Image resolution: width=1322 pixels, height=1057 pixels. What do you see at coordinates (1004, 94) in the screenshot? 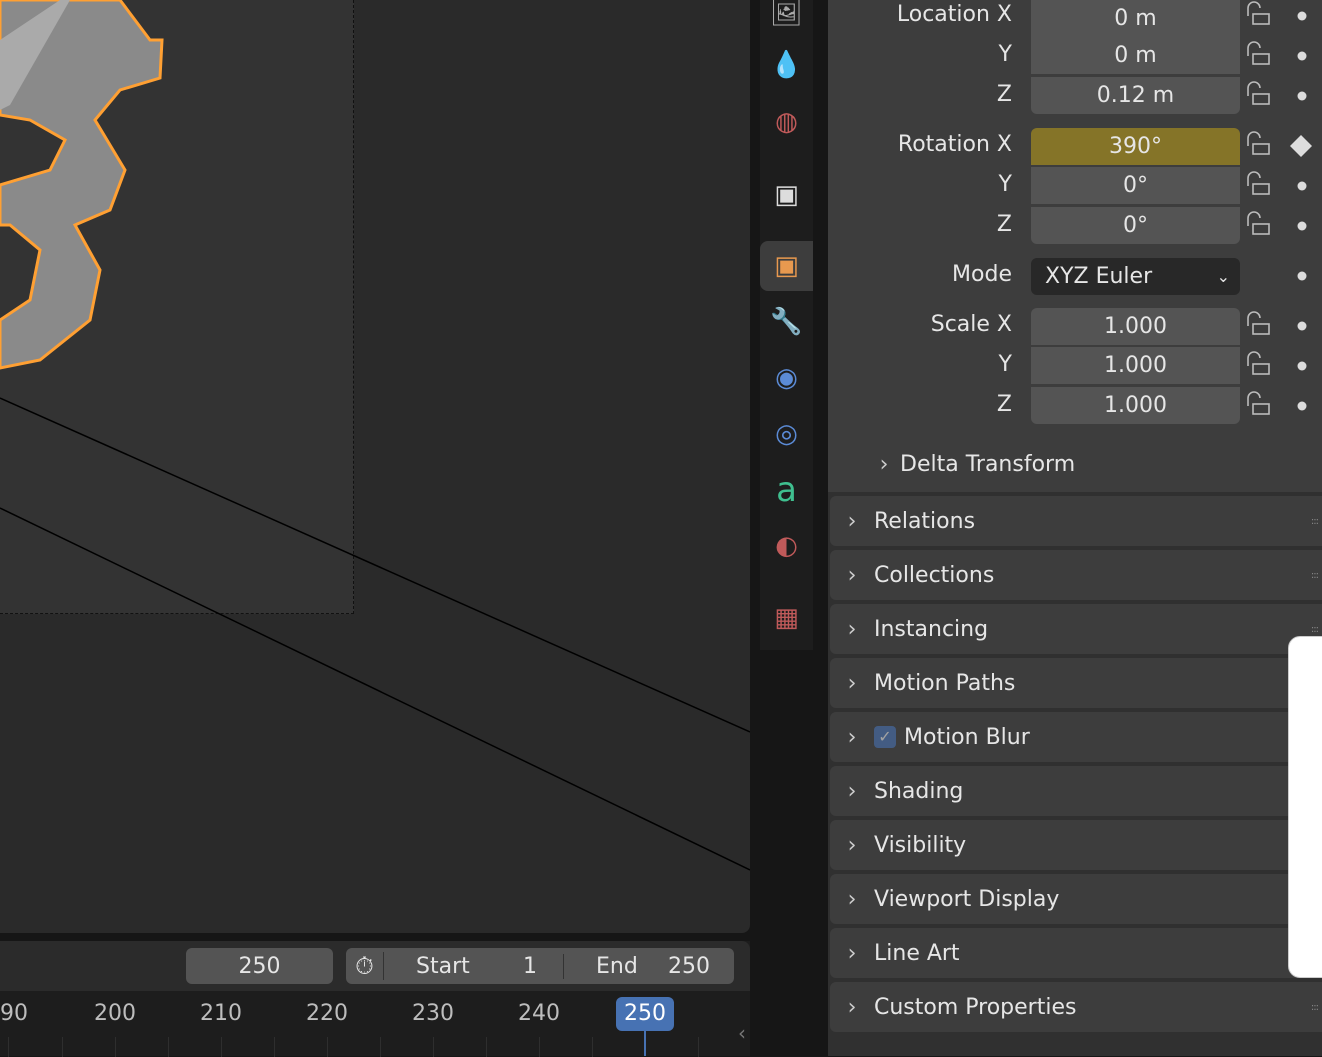
I see `location-z-label: Z` at bounding box center [1004, 94].